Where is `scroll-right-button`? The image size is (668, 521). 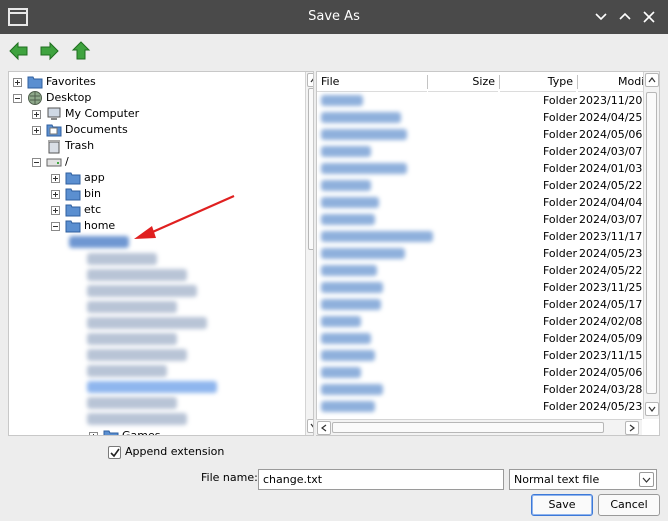
scroll-right-button is located at coordinates (632, 428).